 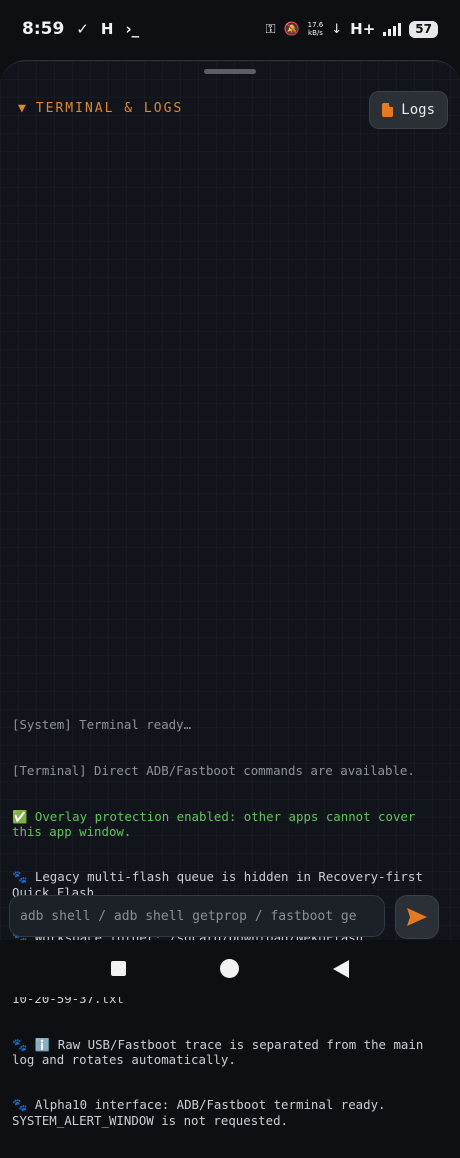 What do you see at coordinates (270, 29) in the screenshot?
I see `key-icon: ⚿` at bounding box center [270, 29].